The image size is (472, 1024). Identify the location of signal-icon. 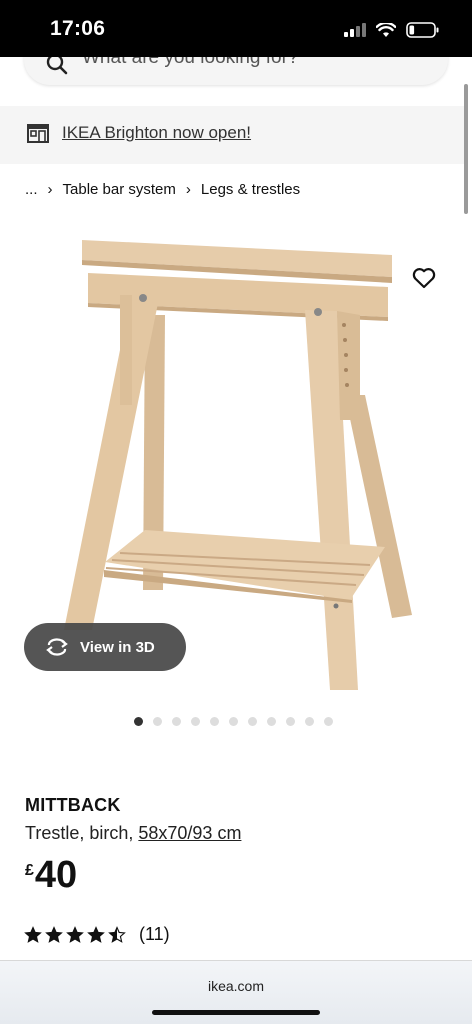
(355, 30).